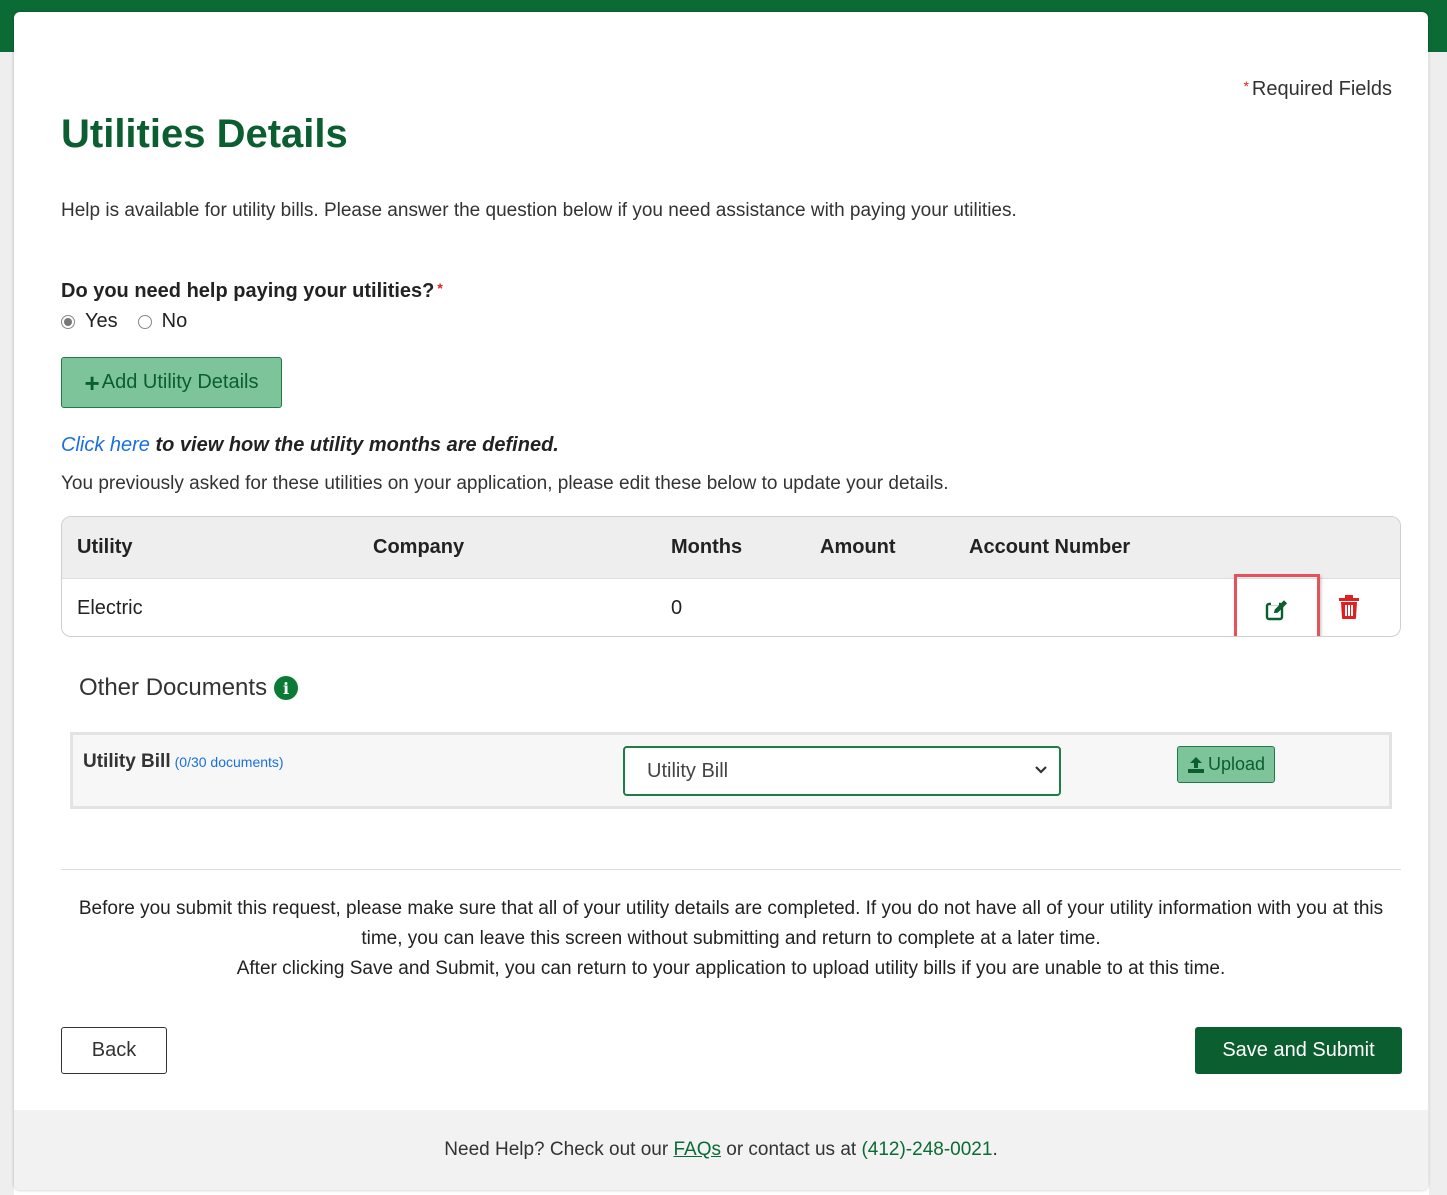 The width and height of the screenshot is (1447, 1195). I want to click on footer-text: Need Help? Check out our, so click(559, 1149).